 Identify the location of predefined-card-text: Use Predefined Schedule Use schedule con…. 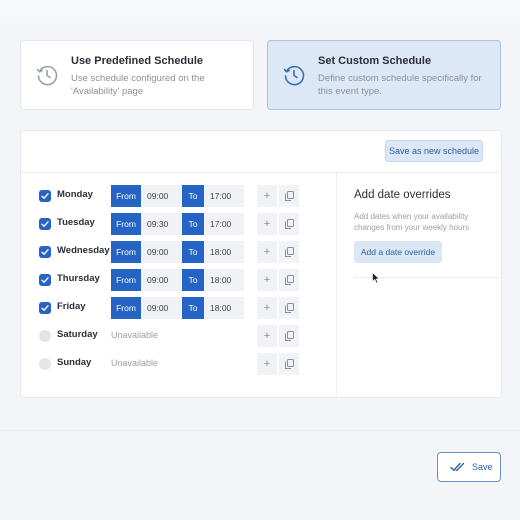
(156, 82).